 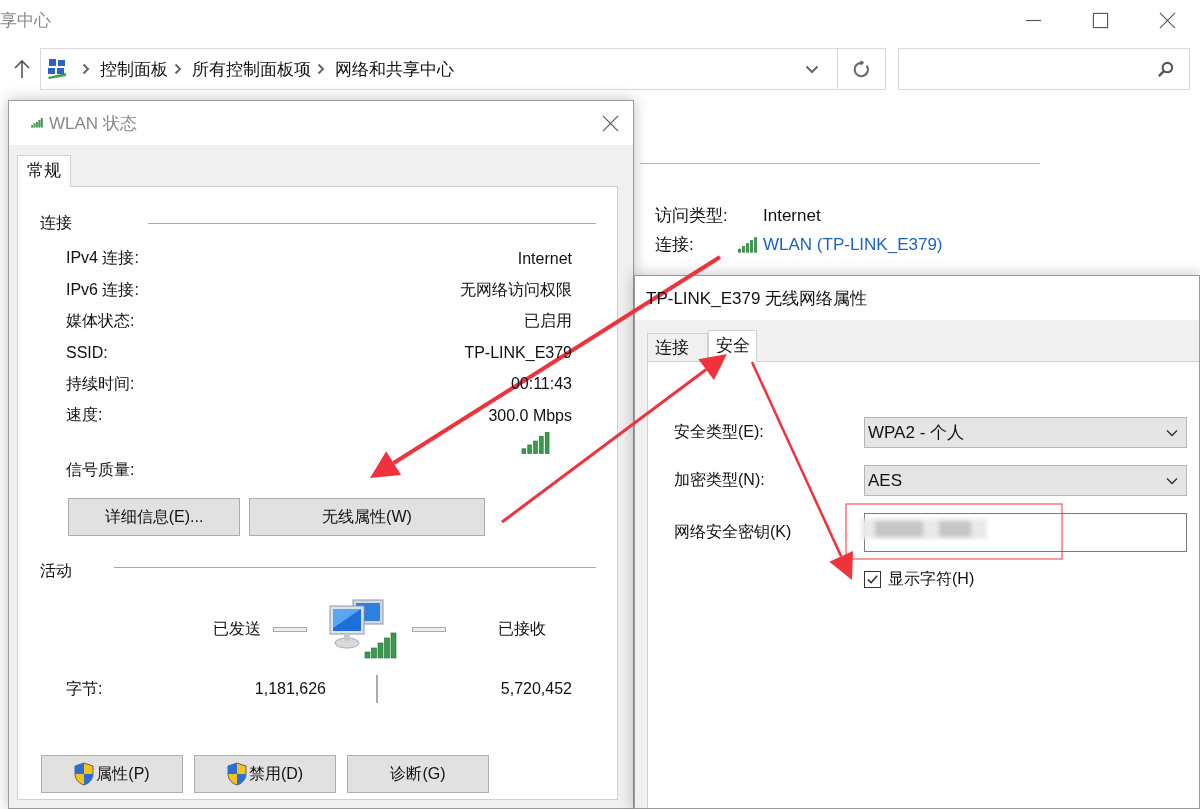 I want to click on info-value: Internet, so click(x=792, y=215).